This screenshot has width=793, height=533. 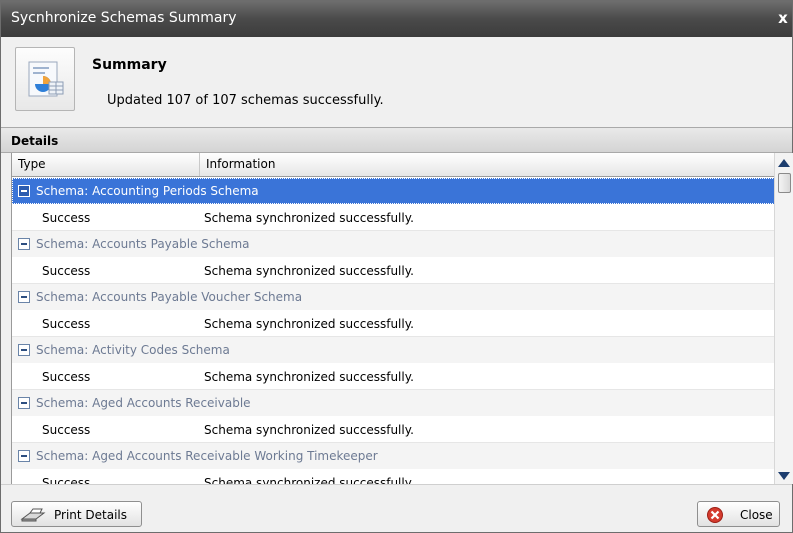 What do you see at coordinates (45, 79) in the screenshot?
I see `summary-report-icon` at bounding box center [45, 79].